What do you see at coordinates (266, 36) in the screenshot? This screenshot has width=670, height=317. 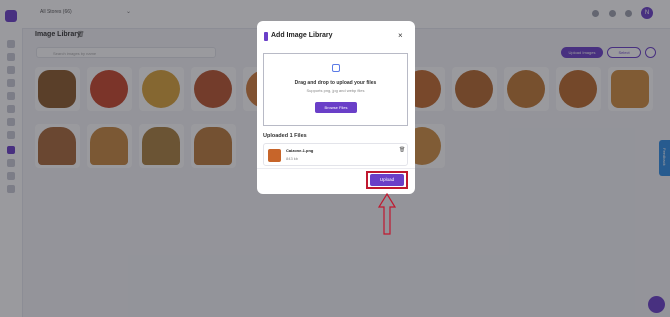 I see `title-accent-bar` at bounding box center [266, 36].